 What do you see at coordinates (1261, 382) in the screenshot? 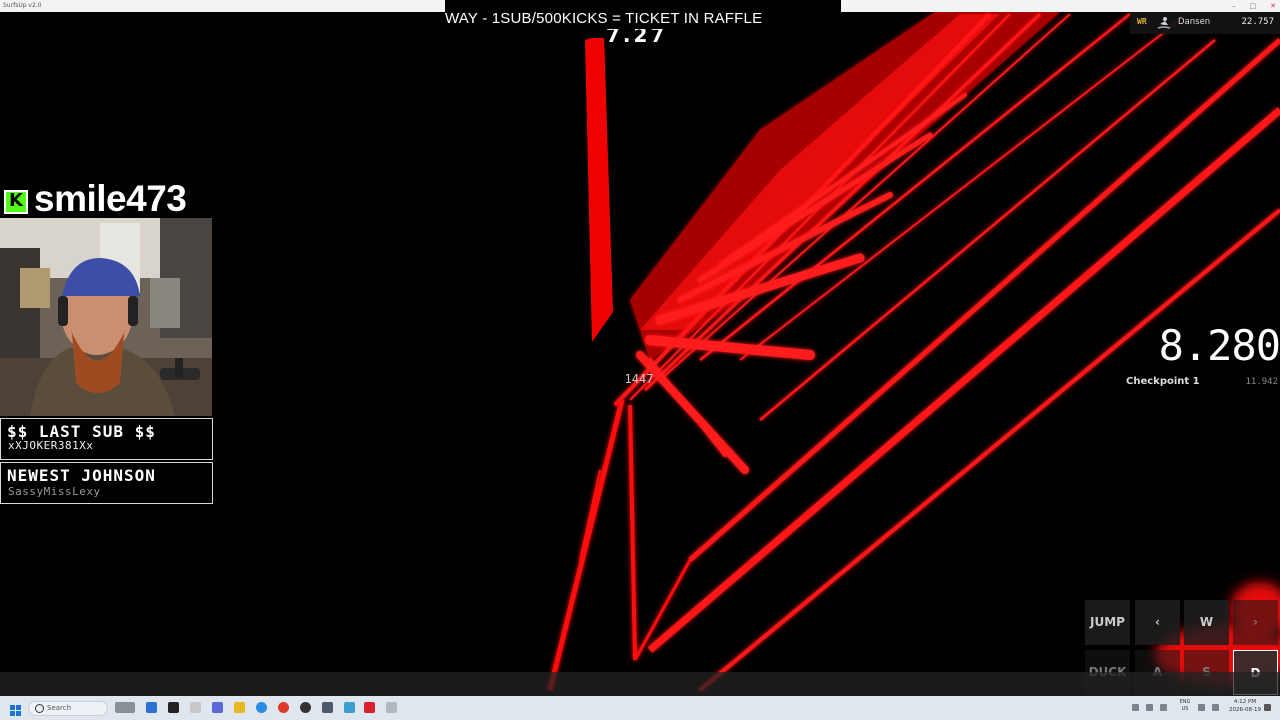
I see `checkpoint-time: 11.942` at bounding box center [1261, 382].